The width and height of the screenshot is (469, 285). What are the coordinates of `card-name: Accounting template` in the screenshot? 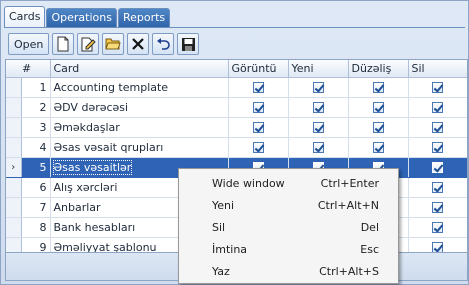 It's located at (111, 87).